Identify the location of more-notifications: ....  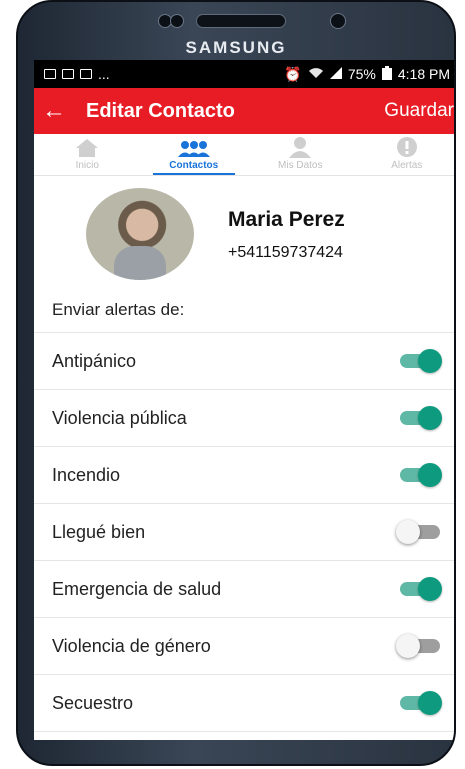
(104, 74).